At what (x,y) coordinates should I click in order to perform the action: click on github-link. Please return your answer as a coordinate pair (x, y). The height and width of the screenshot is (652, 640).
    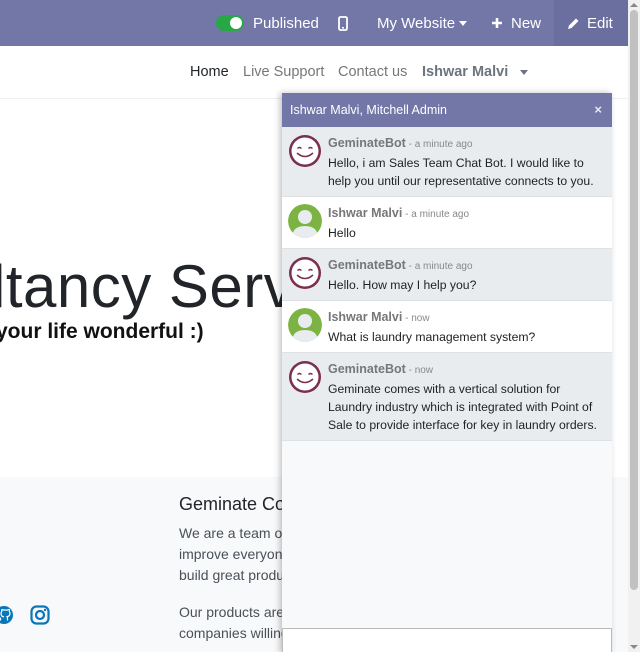
    Looking at the image, I should click on (7, 617).